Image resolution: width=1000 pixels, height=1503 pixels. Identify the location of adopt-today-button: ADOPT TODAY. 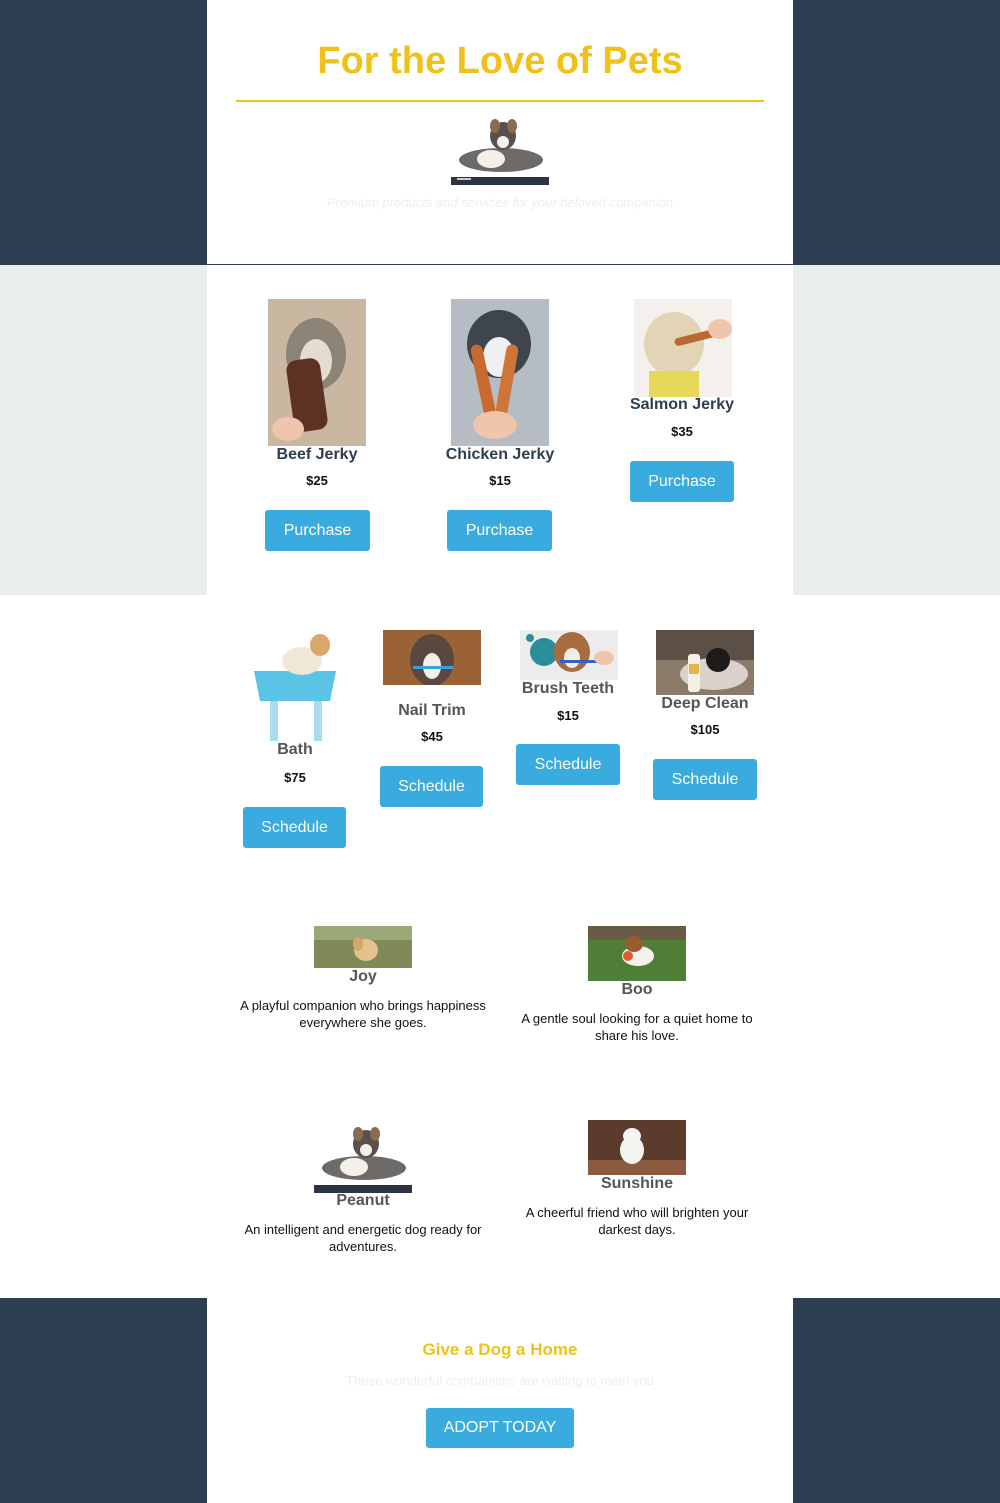
(500, 1428).